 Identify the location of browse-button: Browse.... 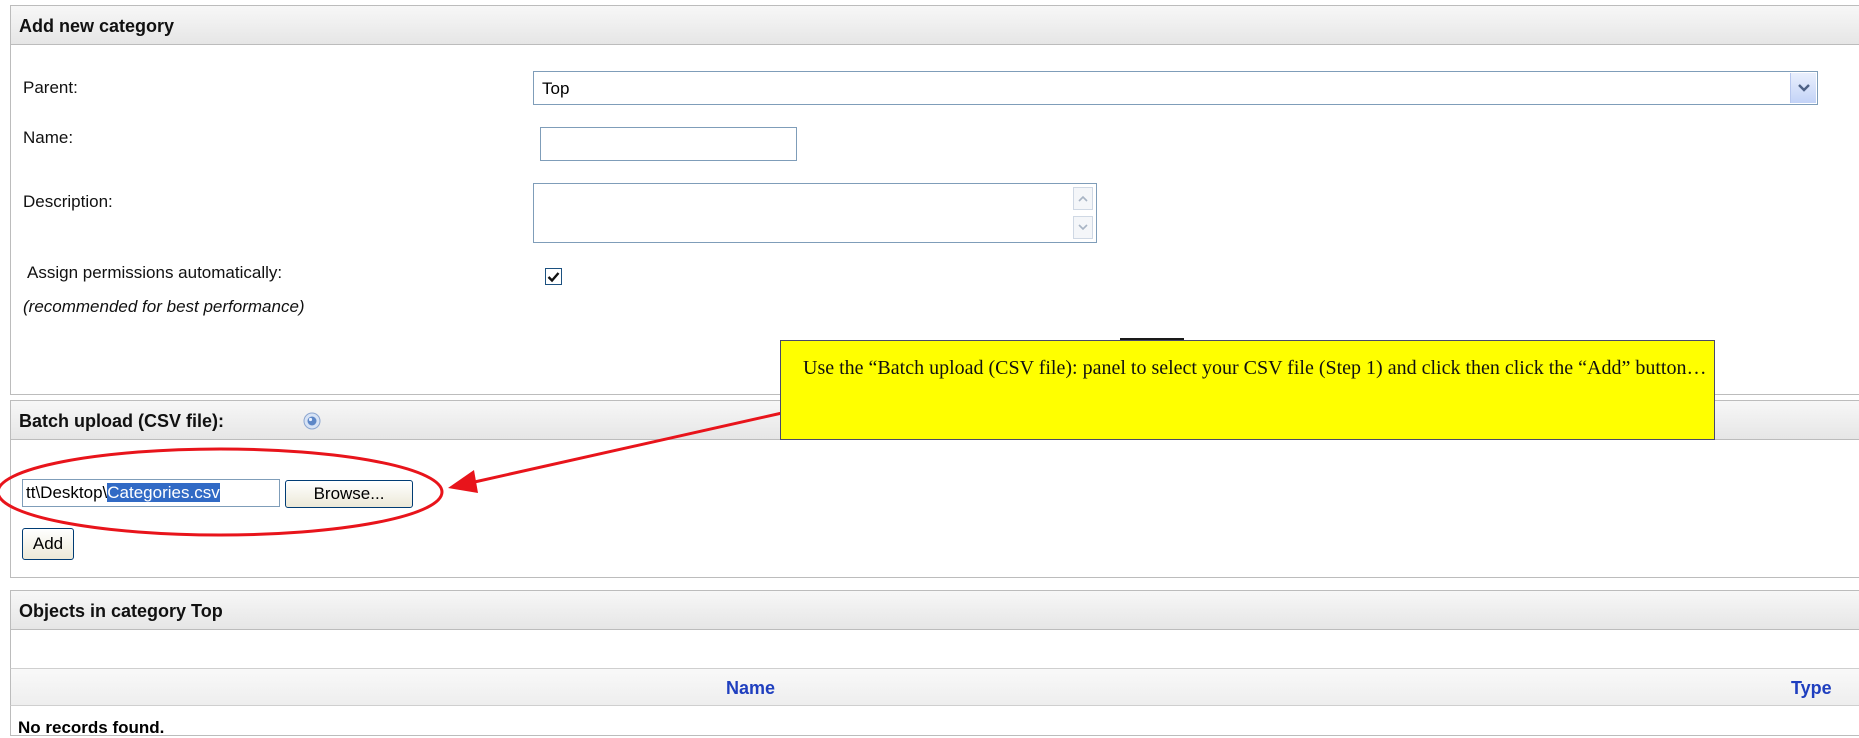
(349, 494).